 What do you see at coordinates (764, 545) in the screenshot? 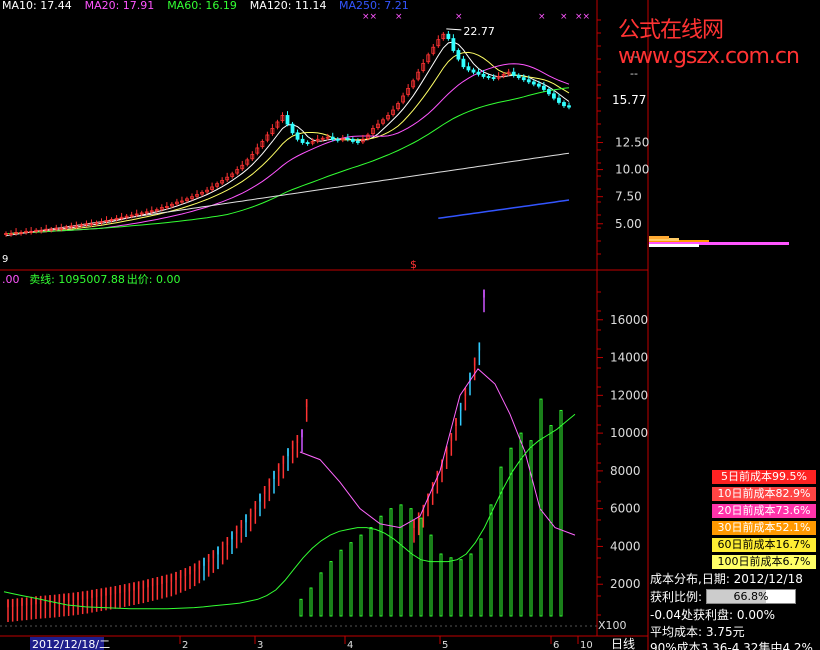
I see `cost-row: 60日前成本16.7%` at bounding box center [764, 545].